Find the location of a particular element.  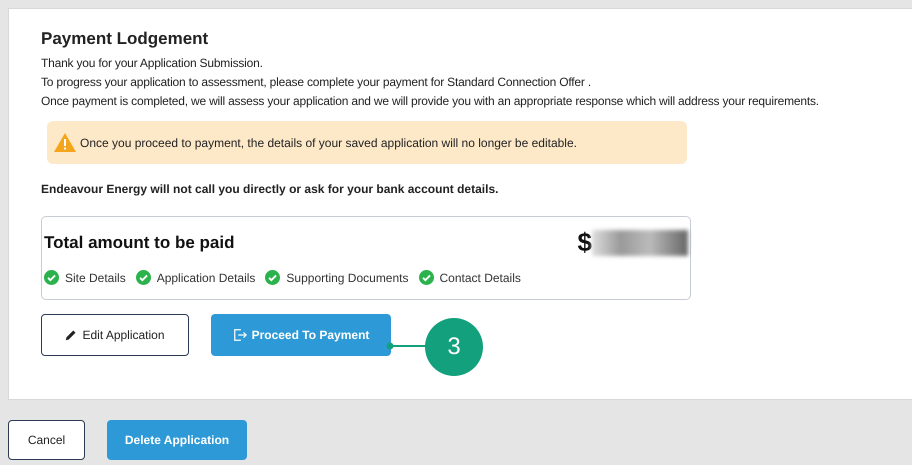

cancel-button: Cancel is located at coordinates (46, 440).